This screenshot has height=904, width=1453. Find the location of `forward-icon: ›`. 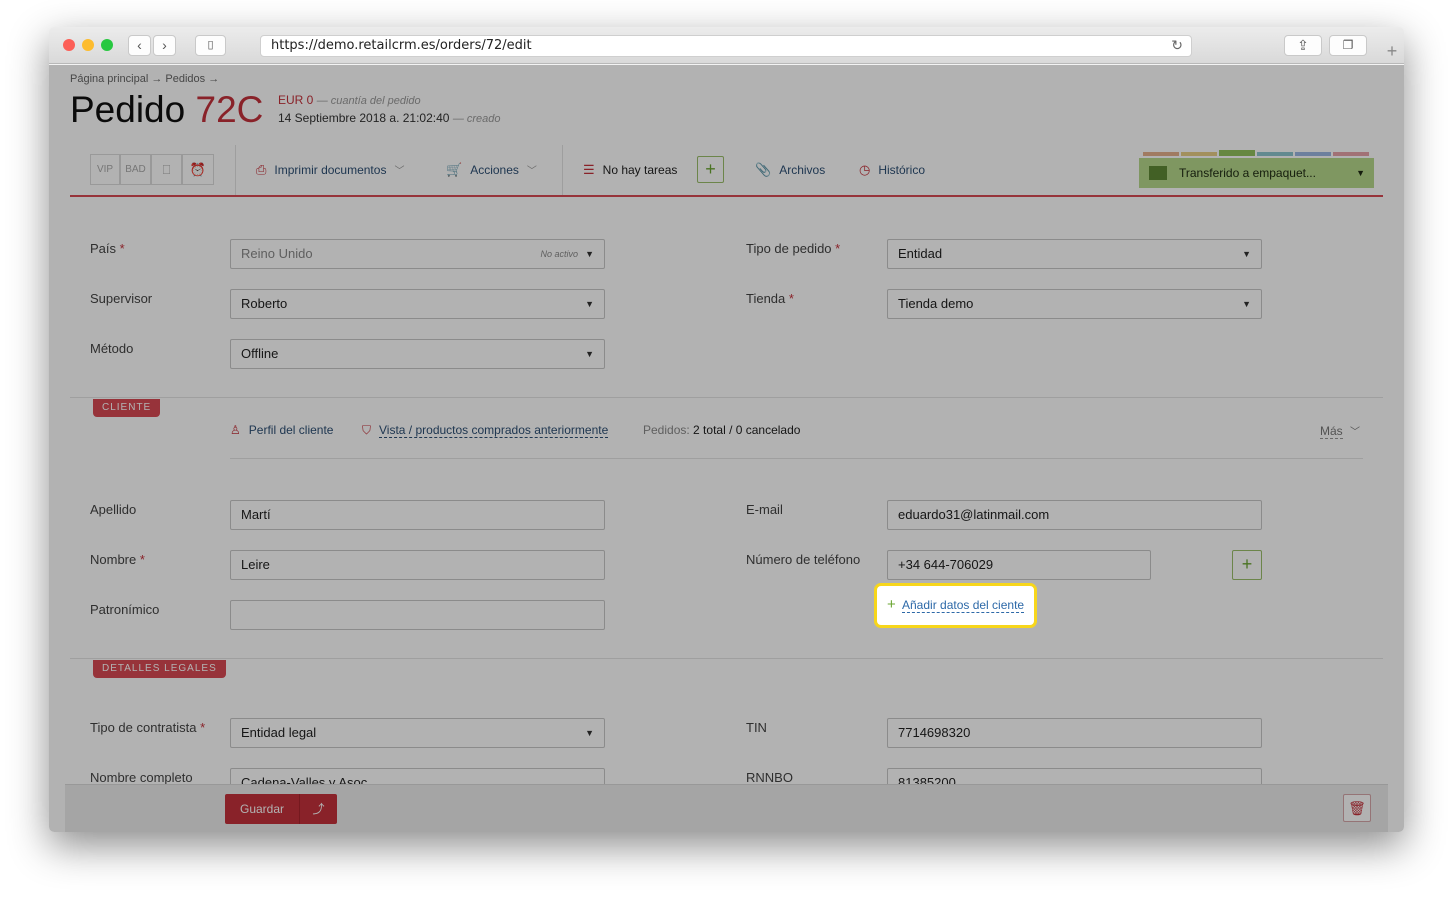

forward-icon: › is located at coordinates (164, 45).